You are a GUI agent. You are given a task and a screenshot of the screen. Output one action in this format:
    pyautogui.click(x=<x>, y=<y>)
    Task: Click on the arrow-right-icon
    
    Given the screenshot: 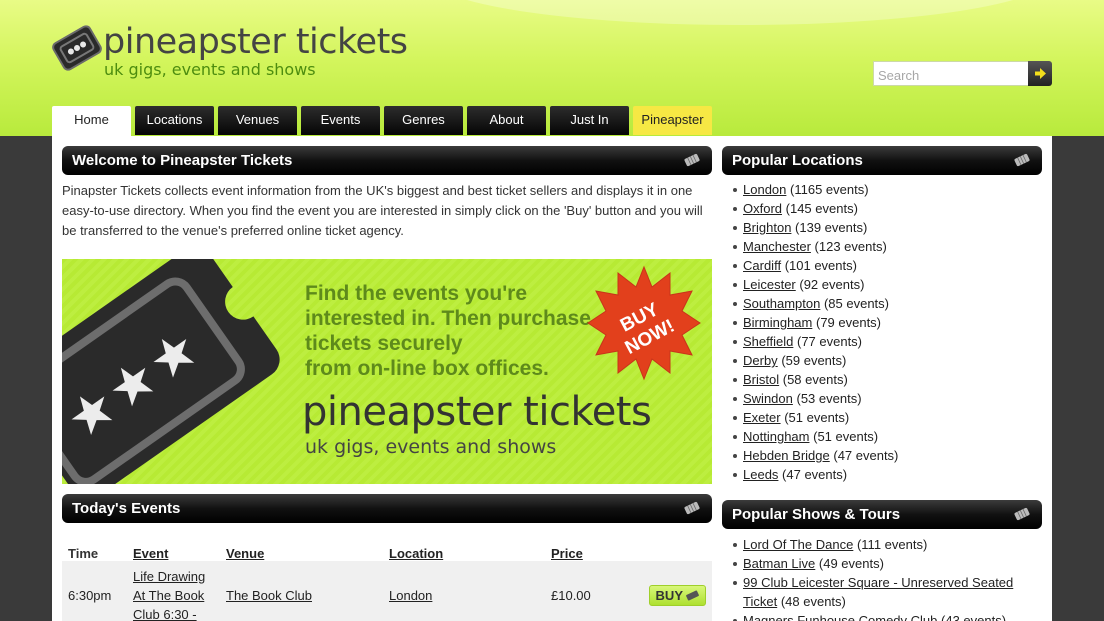 What is the action you would take?
    pyautogui.click(x=1040, y=73)
    